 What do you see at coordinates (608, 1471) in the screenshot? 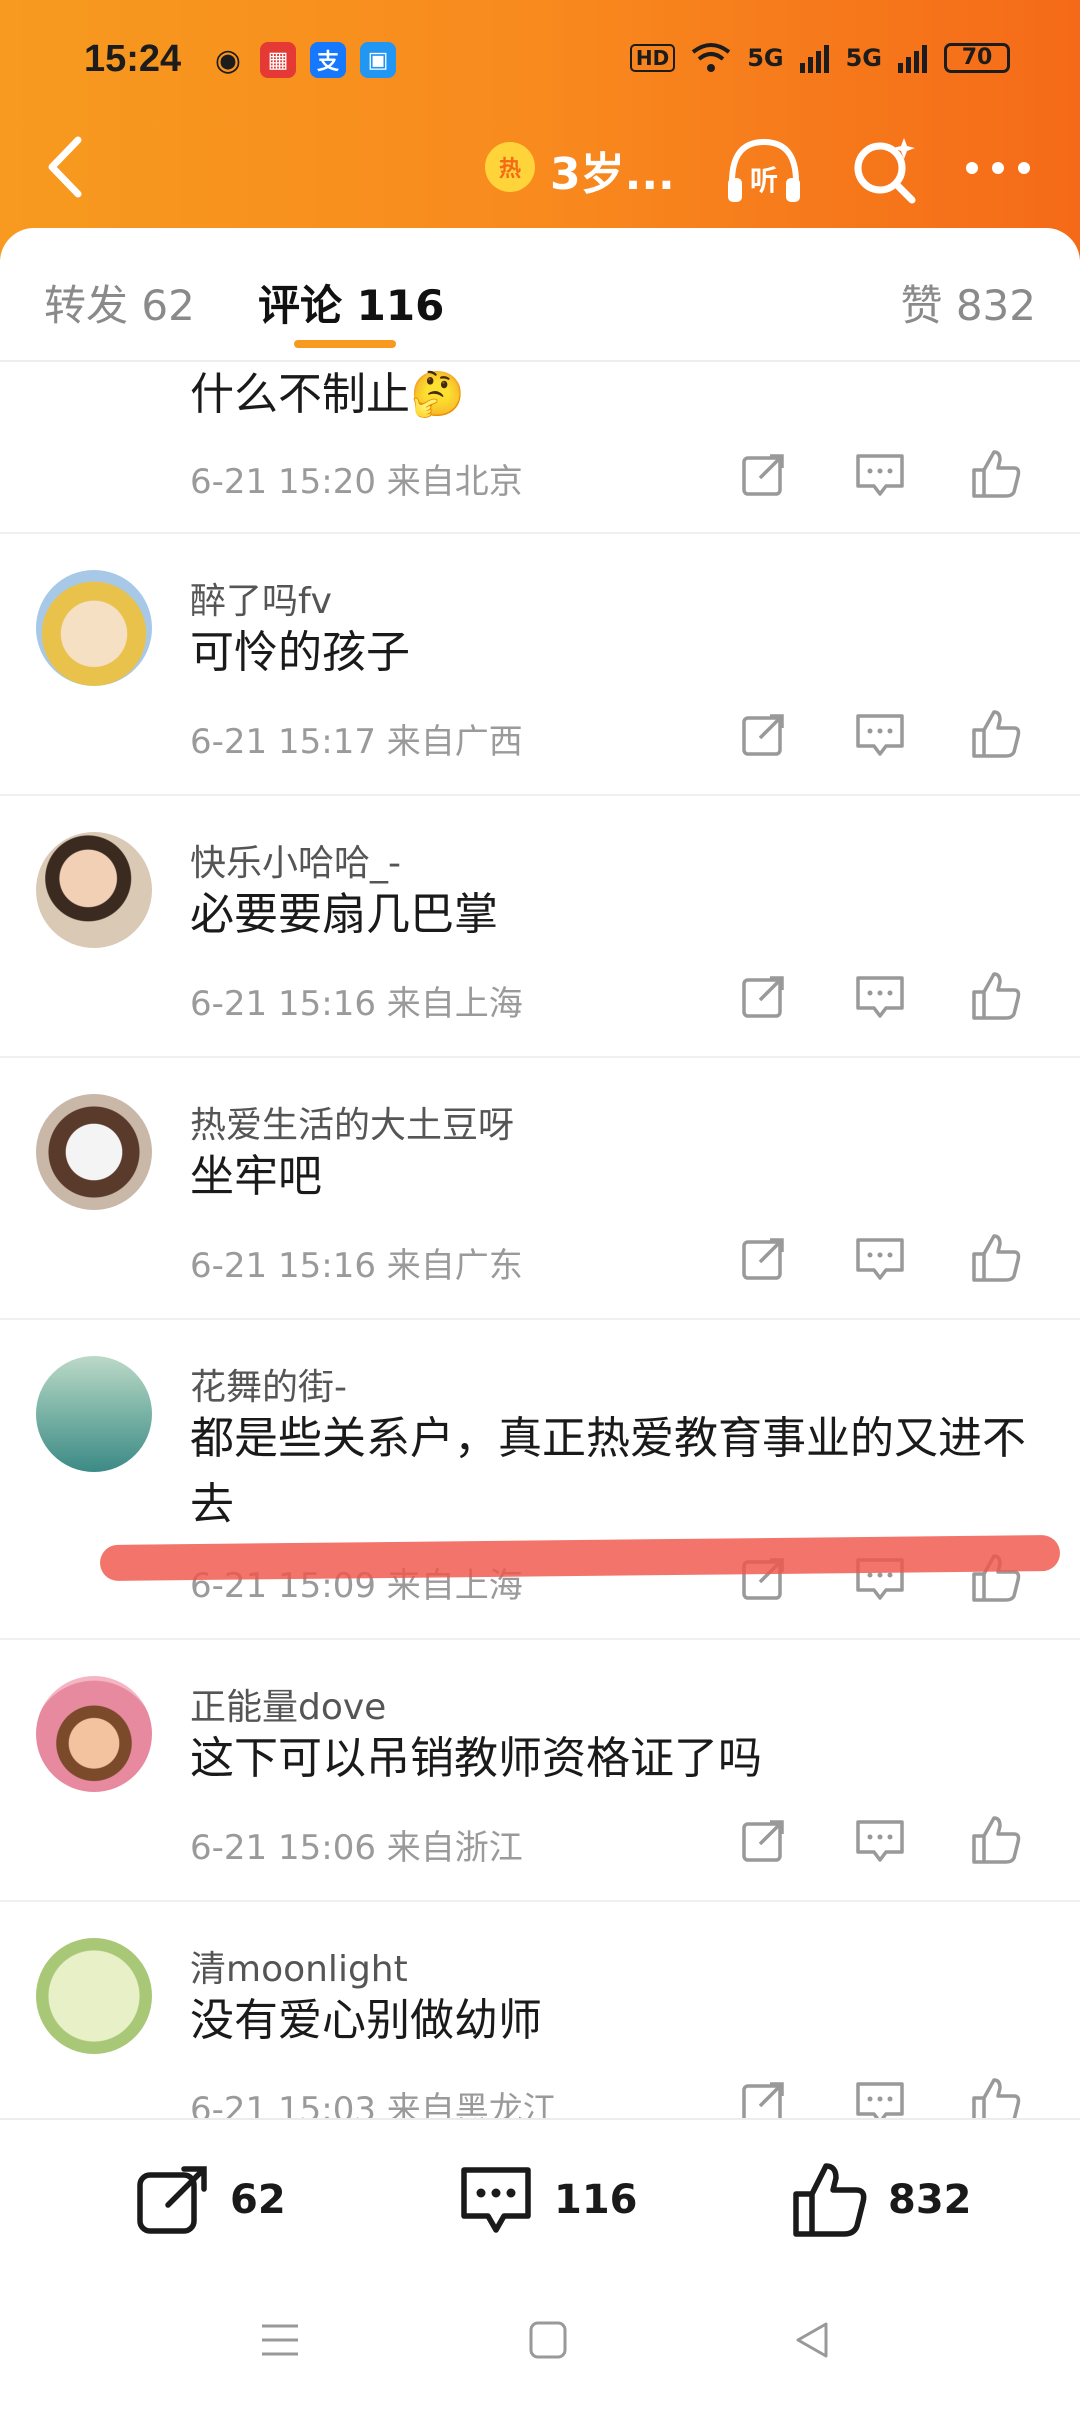
I see `comment-text: 都是些关系户，真正热爱教育事业的又进不去` at bounding box center [608, 1471].